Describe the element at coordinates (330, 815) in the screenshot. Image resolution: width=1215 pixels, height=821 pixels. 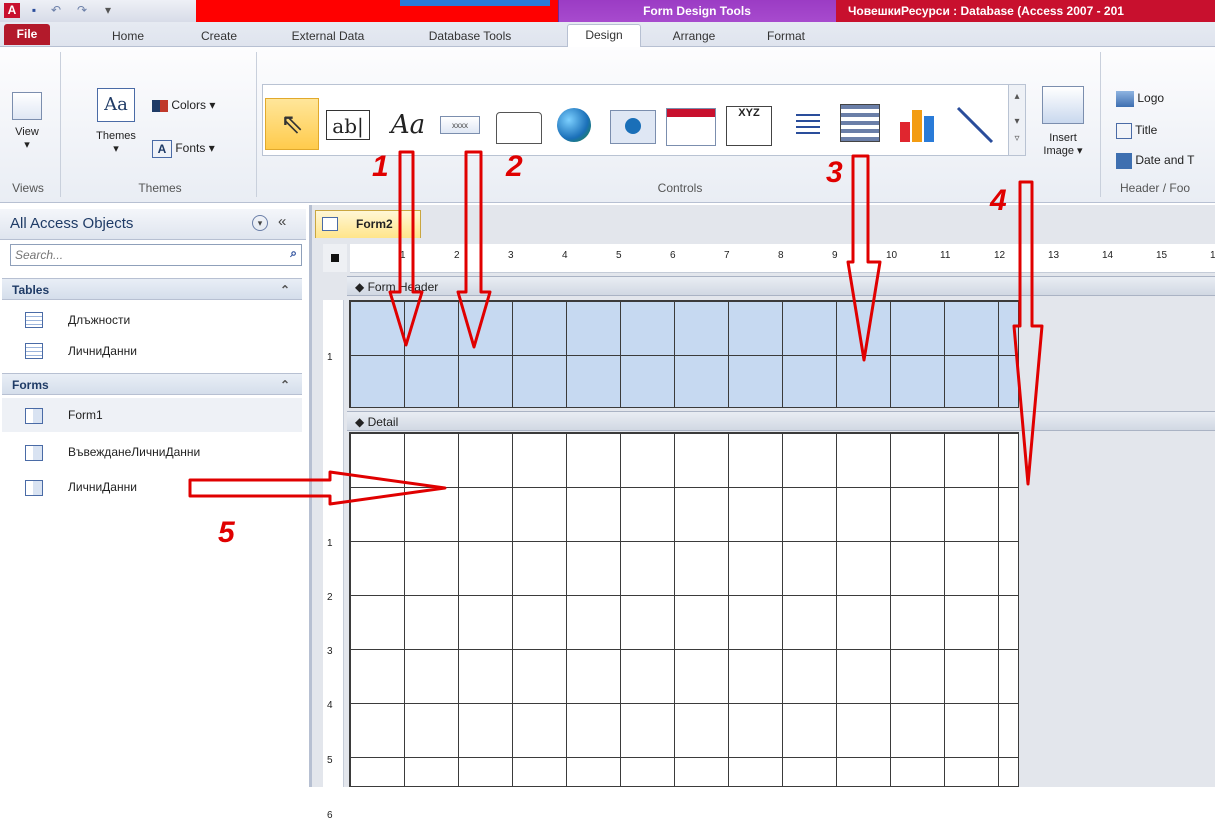
I see `ruler-number: 6` at that location.